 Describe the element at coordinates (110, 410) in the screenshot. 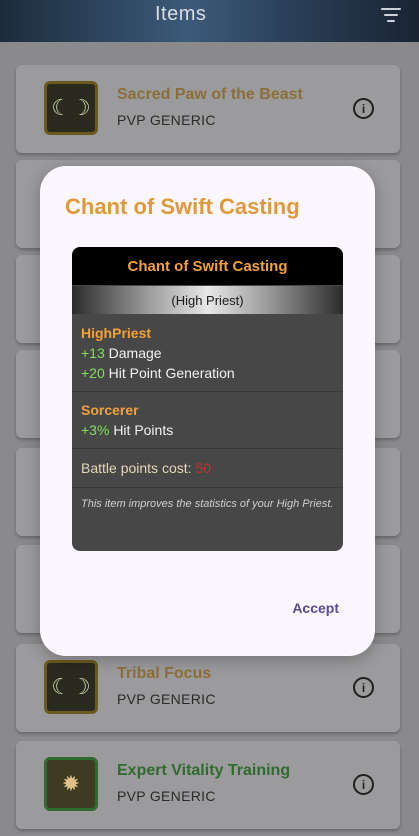

I see `section-title: Sorcerer` at that location.